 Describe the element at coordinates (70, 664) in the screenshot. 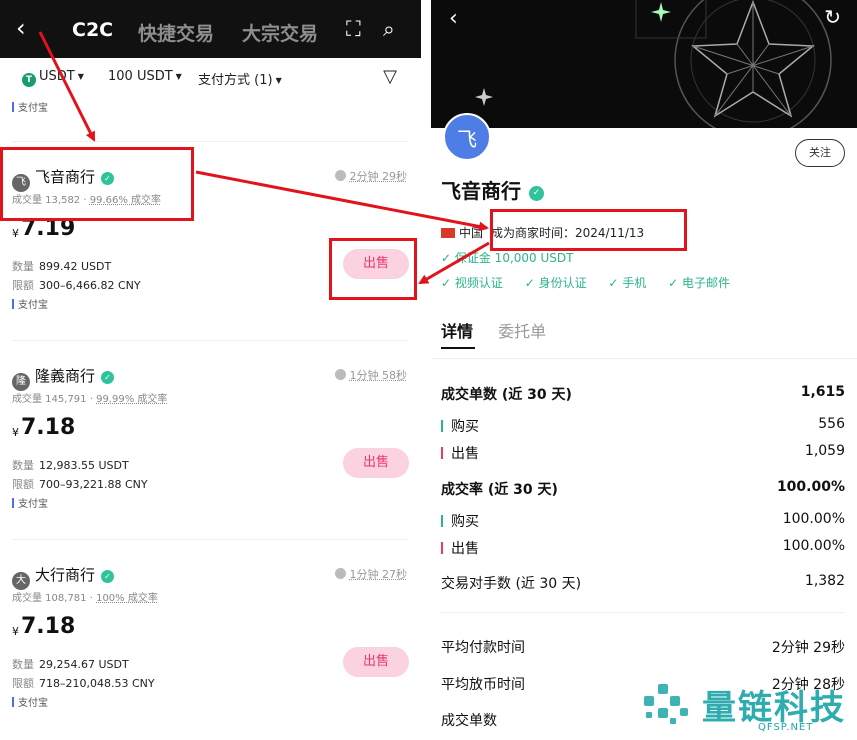

I see `quantity: 数量 29,254.67 USDT` at that location.